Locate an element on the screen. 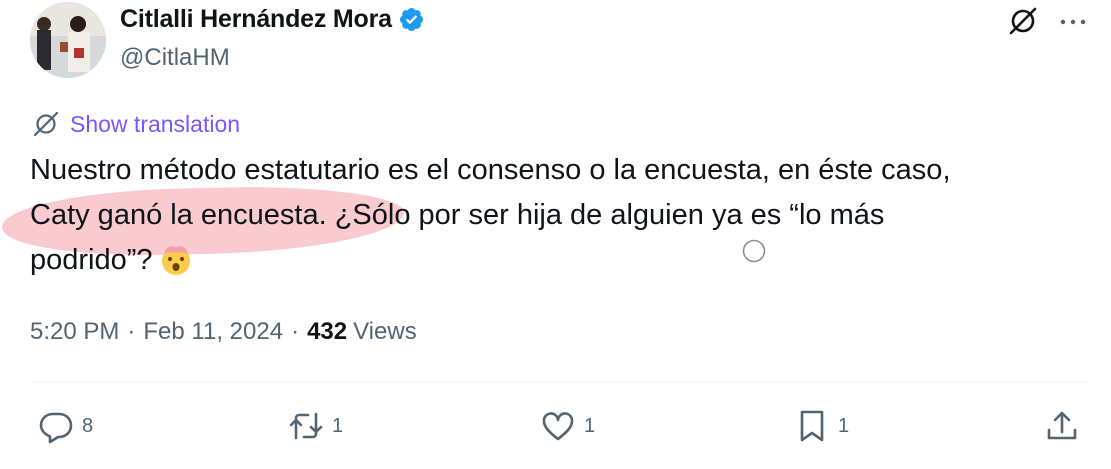 The image size is (1111, 469). retweet-icon is located at coordinates (306, 426).